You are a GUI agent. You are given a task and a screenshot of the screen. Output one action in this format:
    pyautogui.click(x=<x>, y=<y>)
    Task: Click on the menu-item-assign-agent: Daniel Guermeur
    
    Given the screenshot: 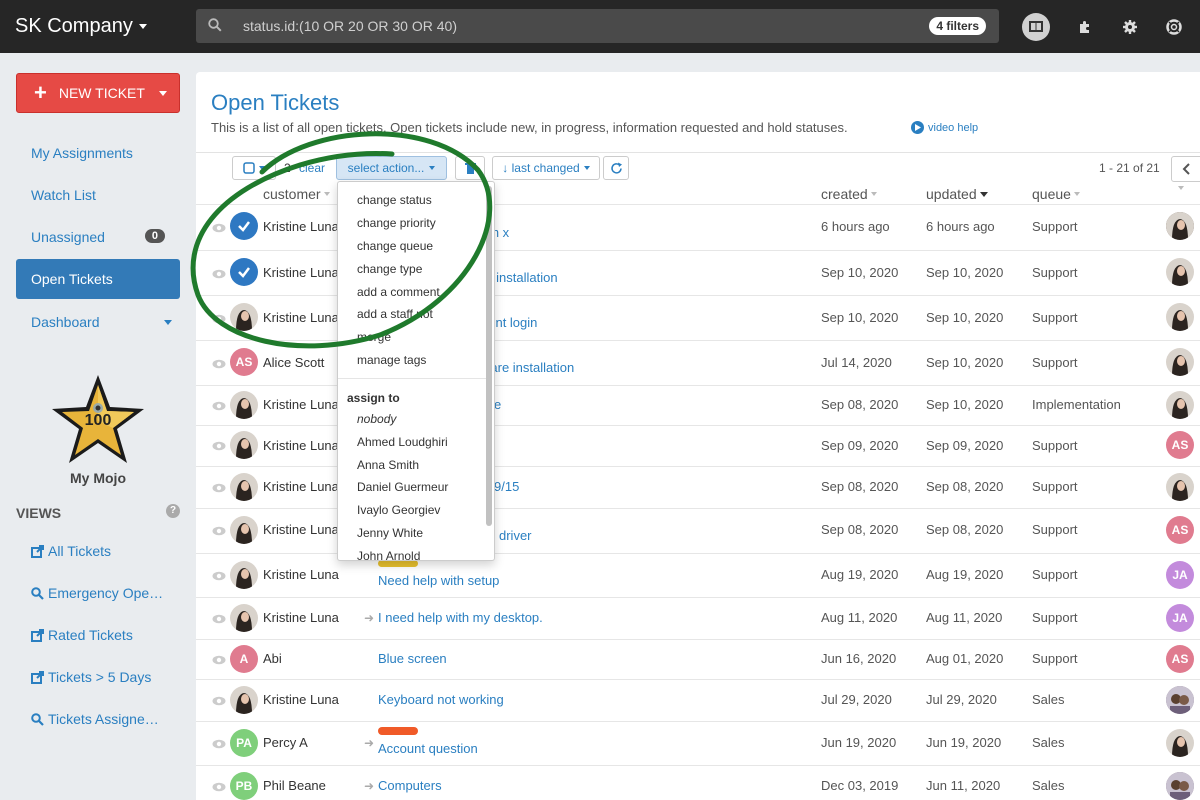 What is the action you would take?
    pyautogui.click(x=402, y=487)
    